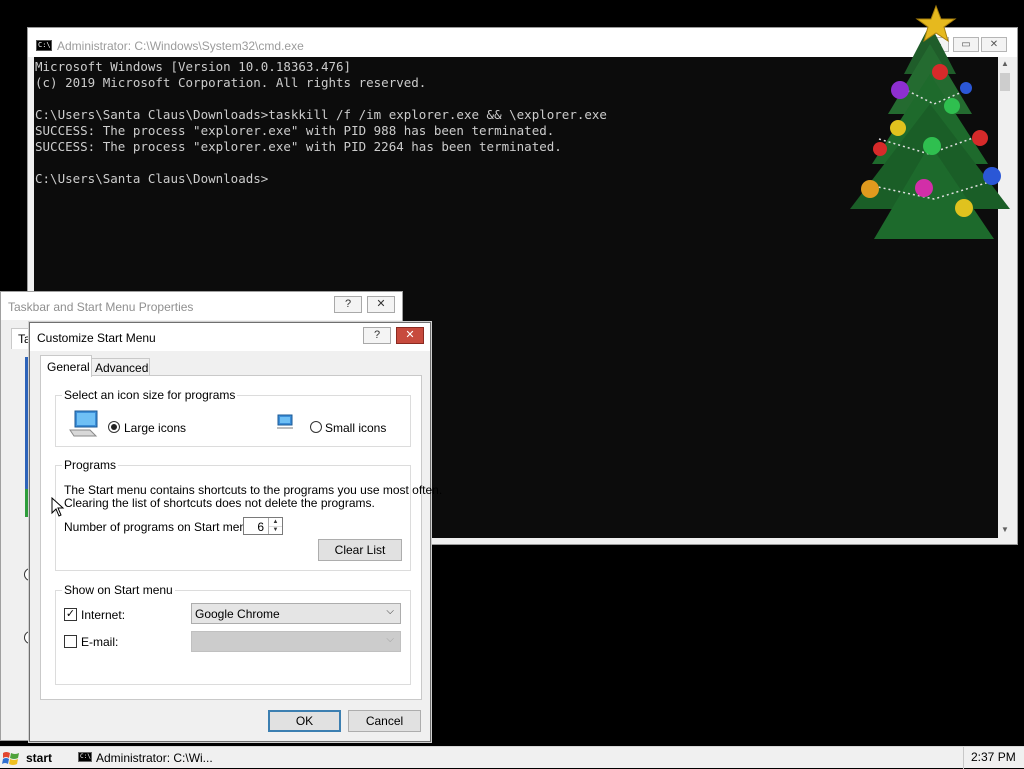 This screenshot has width=1024, height=769. I want to click on taskbar-properties-title-bar: Taskbar and Start Menu Properties ? ✕, so click(201, 306).